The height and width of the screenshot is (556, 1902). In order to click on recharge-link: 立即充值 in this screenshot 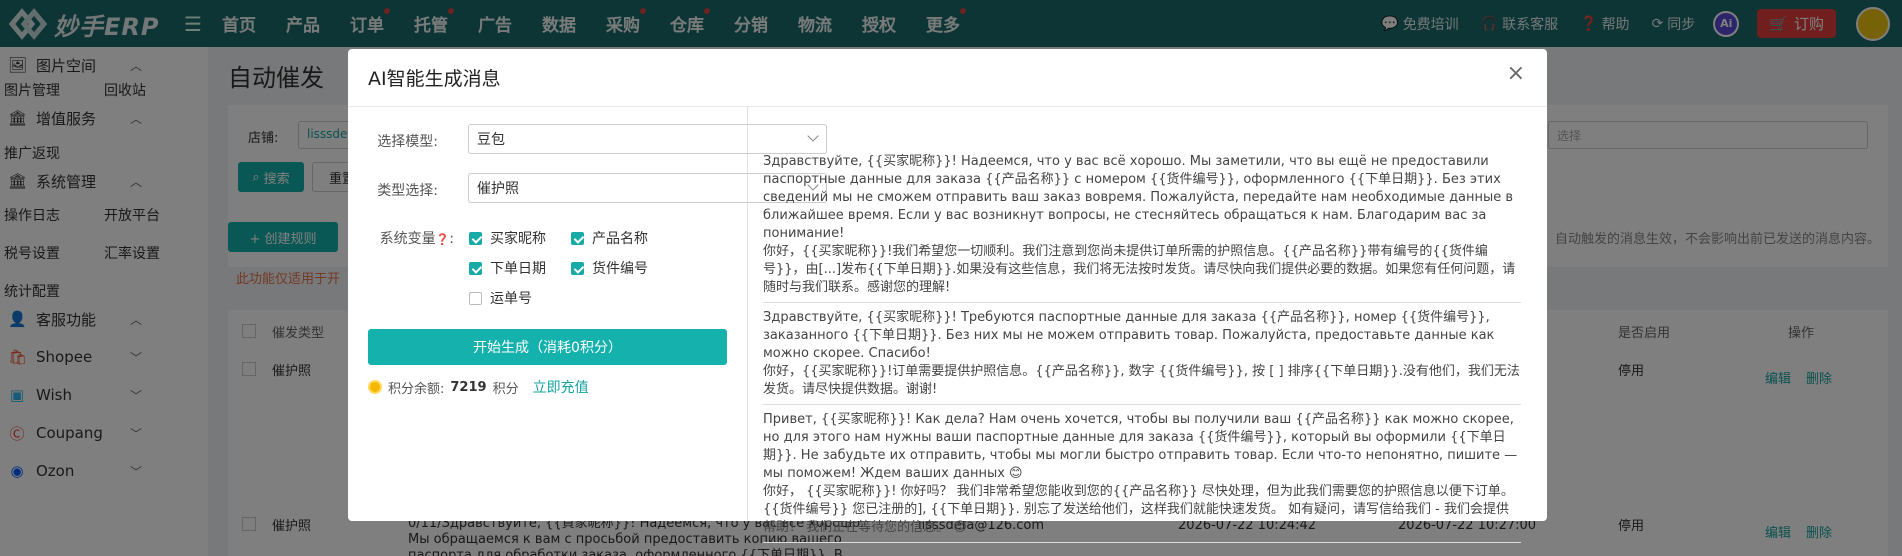, I will do `click(561, 387)`.